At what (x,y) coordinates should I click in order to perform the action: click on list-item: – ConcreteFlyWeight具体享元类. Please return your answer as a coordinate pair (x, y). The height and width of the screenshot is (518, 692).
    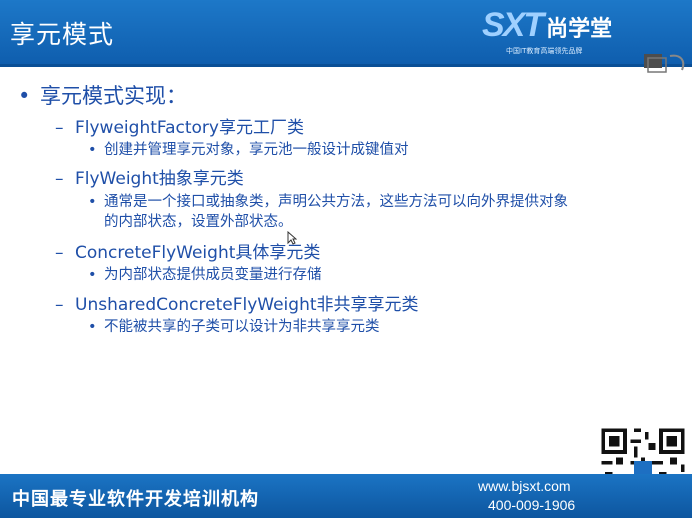
    Looking at the image, I should click on (188, 253).